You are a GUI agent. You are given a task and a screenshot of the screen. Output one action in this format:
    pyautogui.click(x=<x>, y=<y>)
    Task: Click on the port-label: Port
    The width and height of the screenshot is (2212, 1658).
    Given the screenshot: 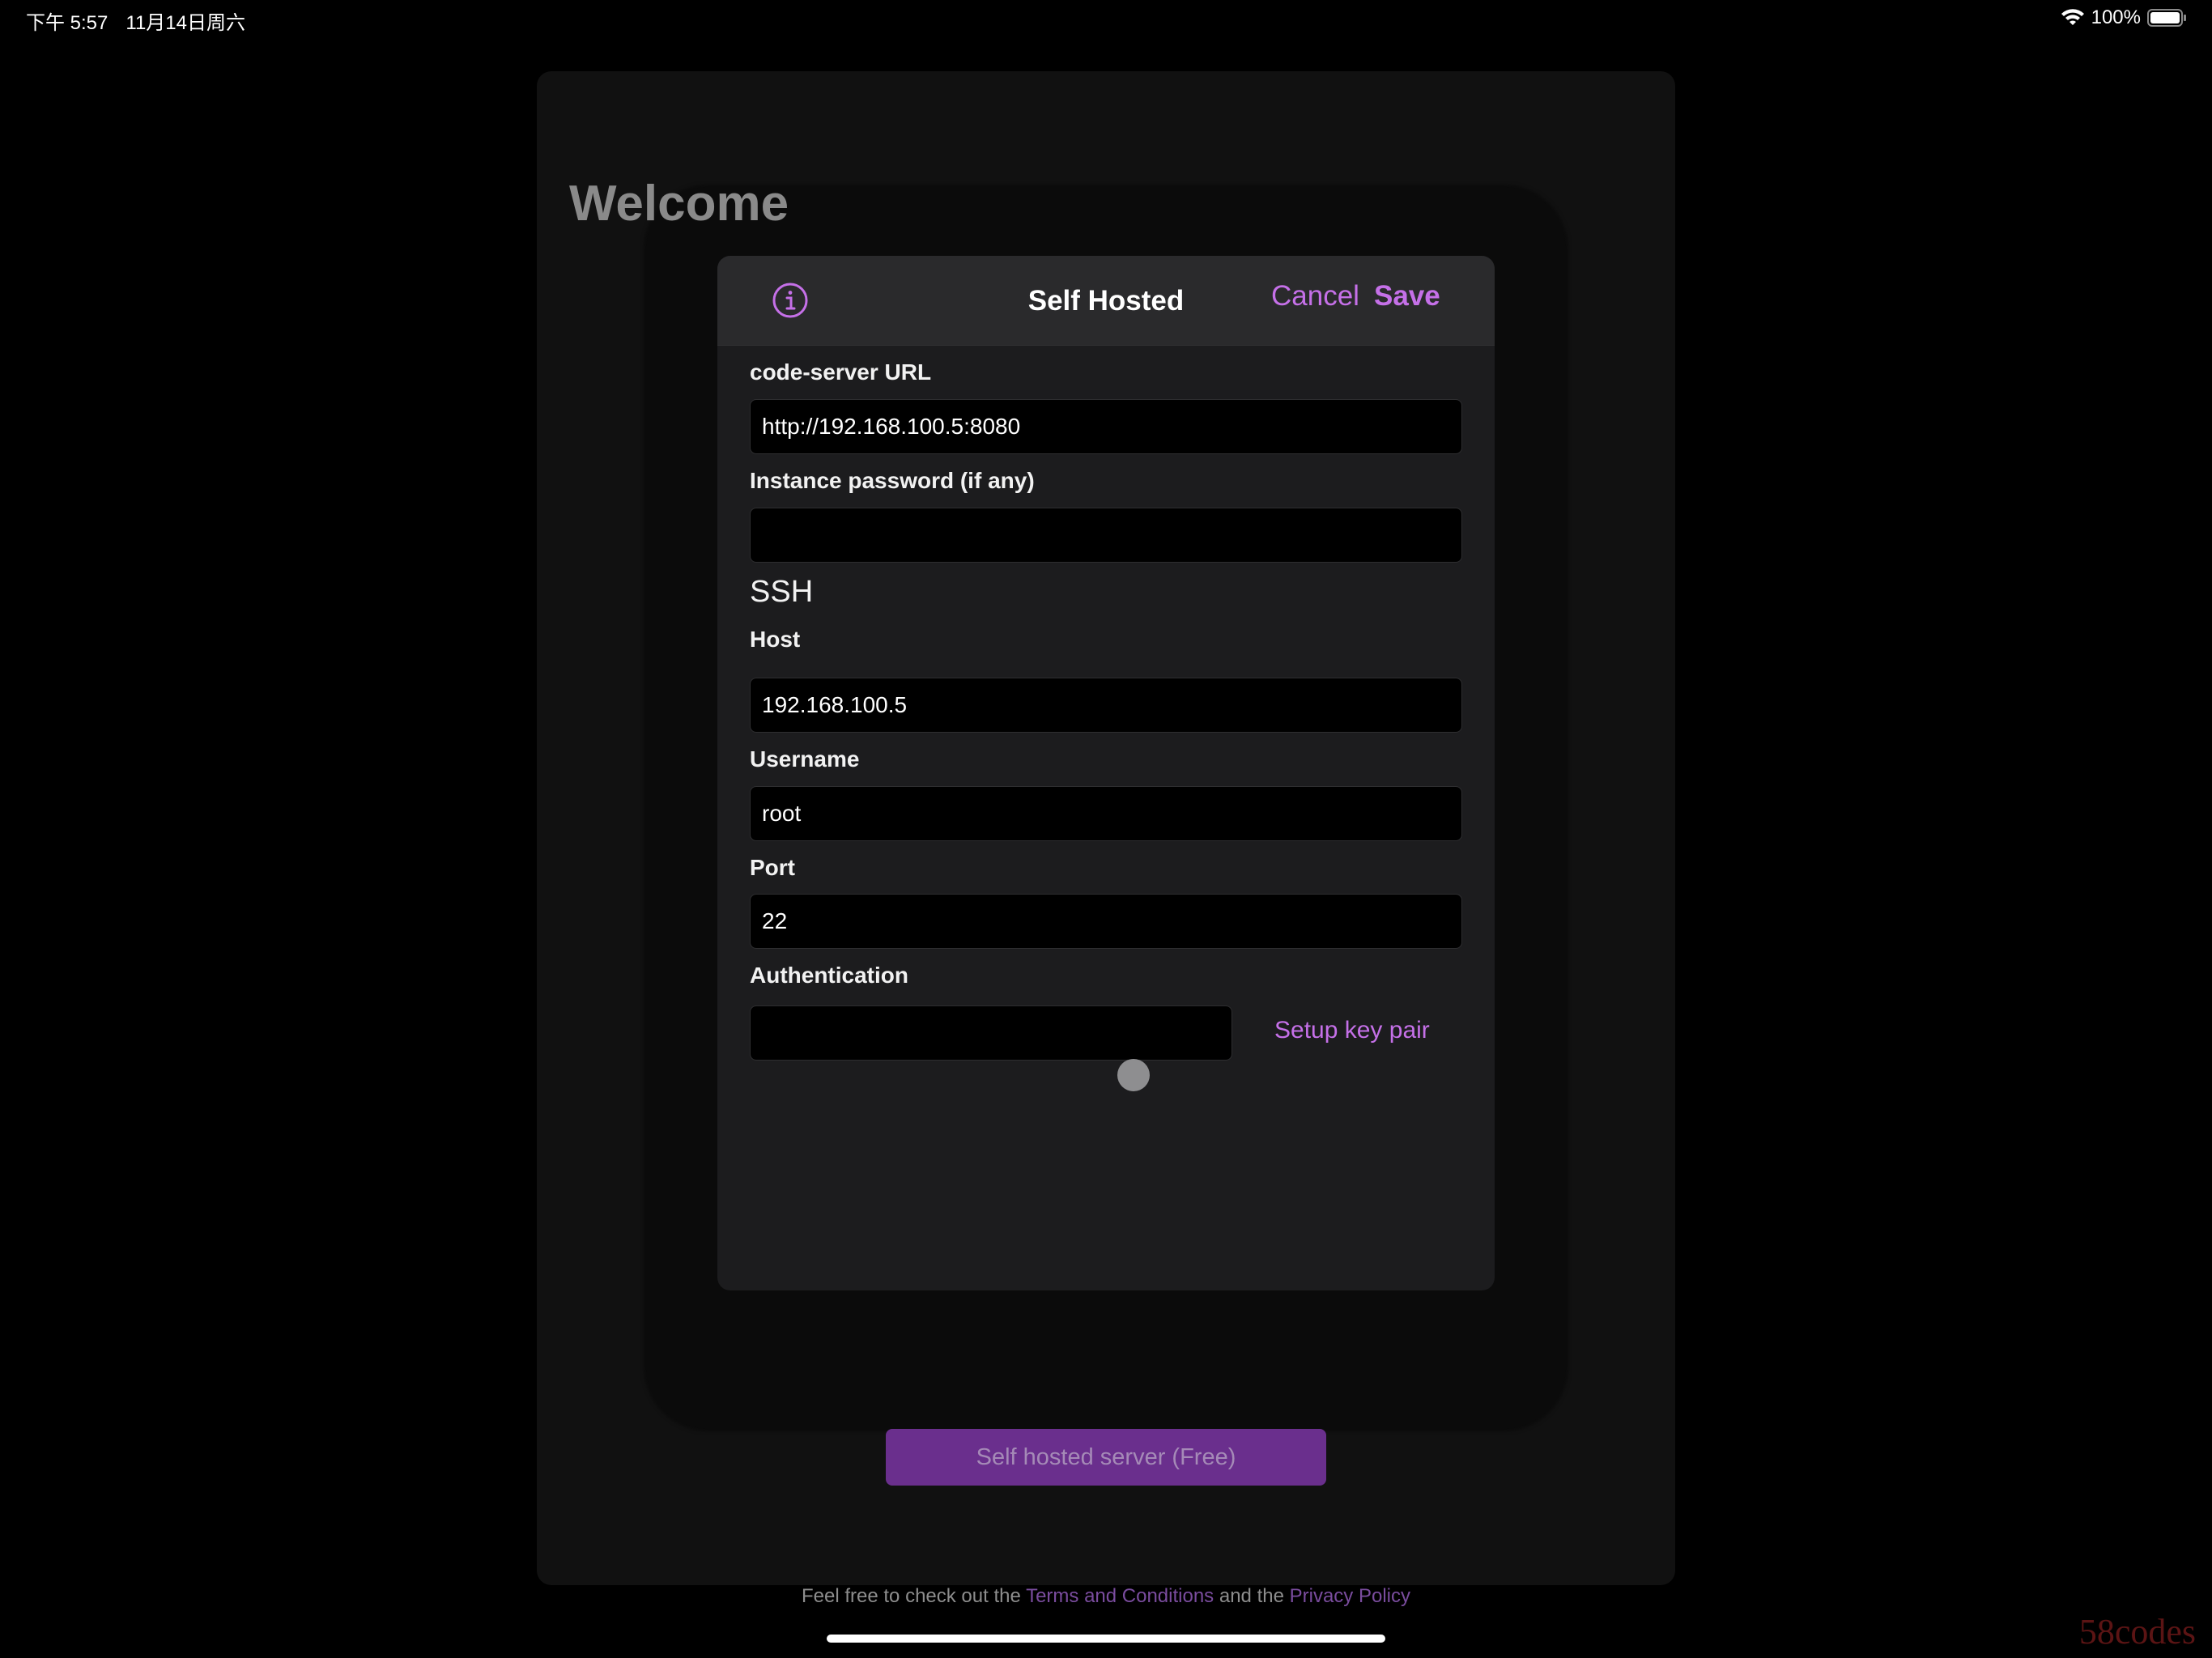 What is the action you would take?
    pyautogui.click(x=773, y=867)
    